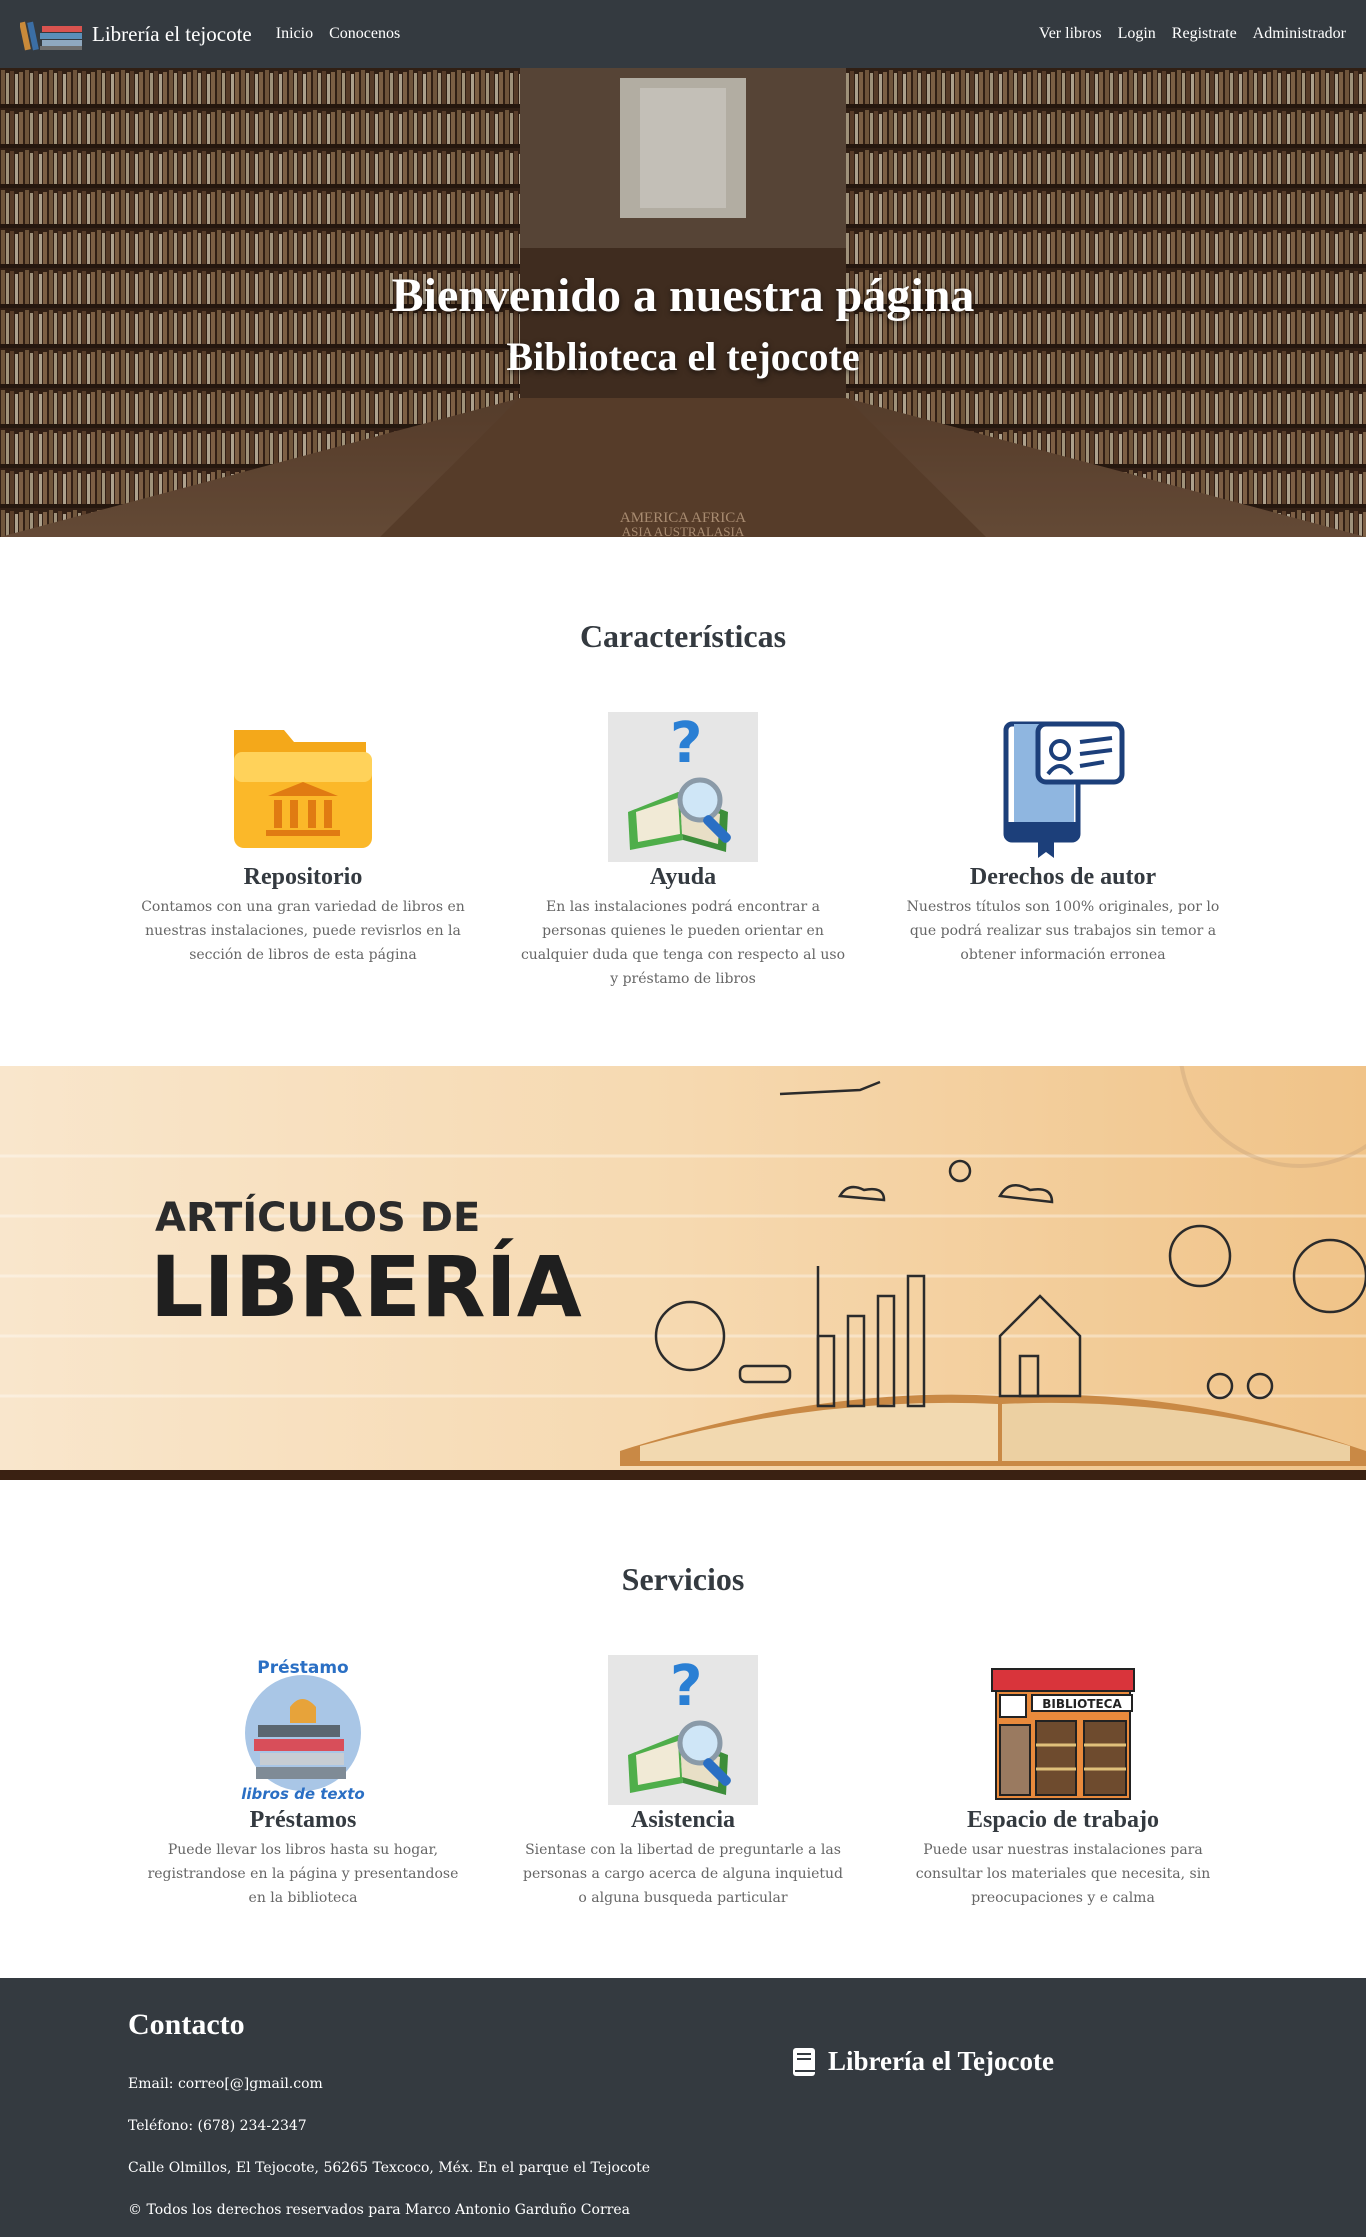 The width and height of the screenshot is (1366, 2237). What do you see at coordinates (683, 1579) in the screenshot?
I see `services-title: Servicios` at bounding box center [683, 1579].